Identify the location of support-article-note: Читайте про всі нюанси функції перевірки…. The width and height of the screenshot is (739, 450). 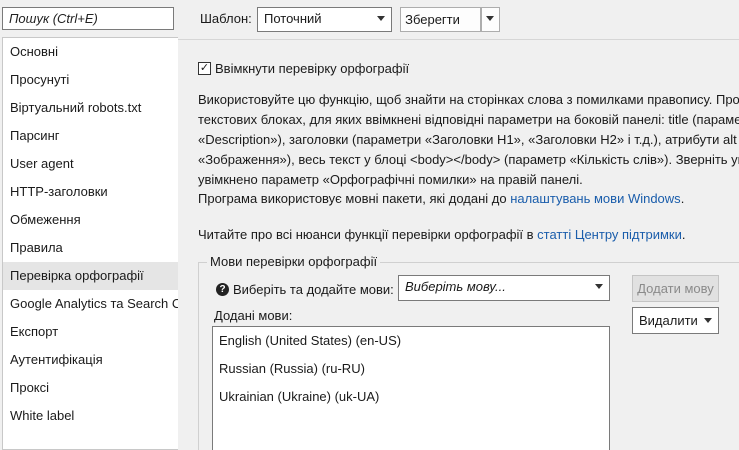
(441, 235).